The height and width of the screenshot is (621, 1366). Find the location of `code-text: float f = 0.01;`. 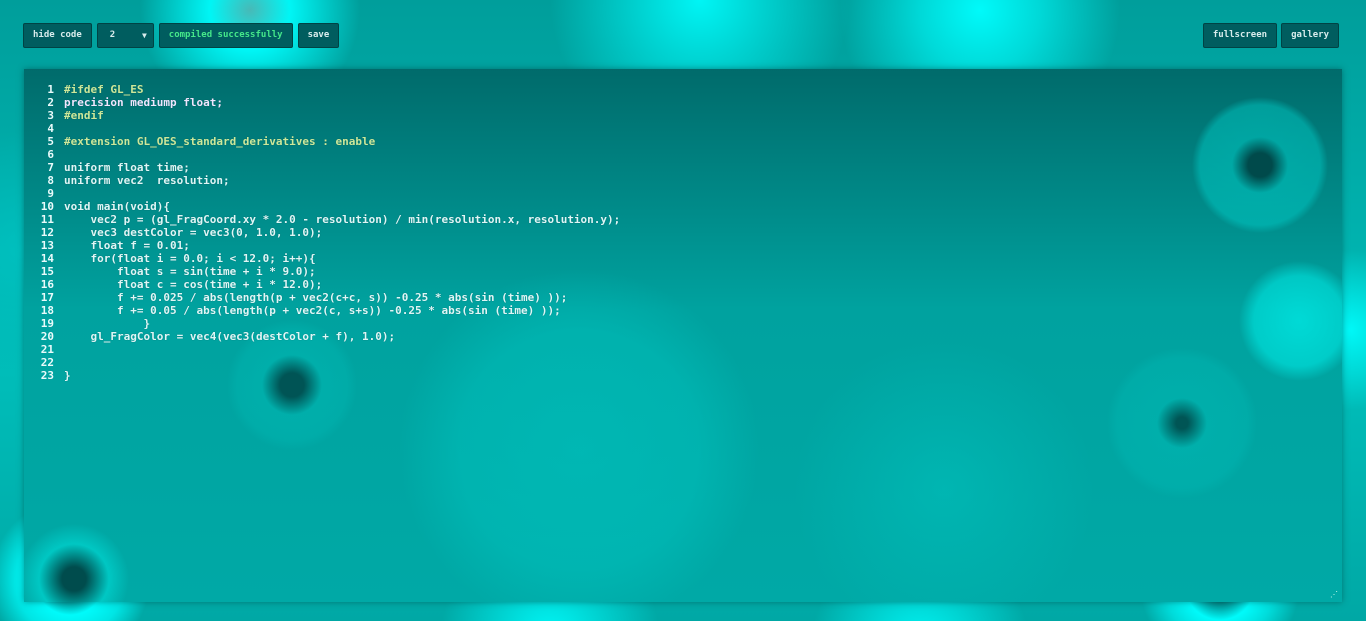

code-text: float f = 0.01; is located at coordinates (126, 245).